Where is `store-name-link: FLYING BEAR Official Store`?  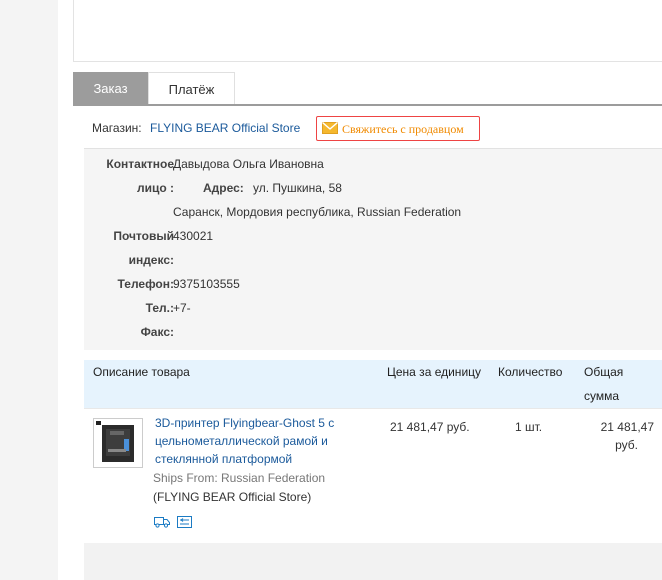 store-name-link: FLYING BEAR Official Store is located at coordinates (225, 128).